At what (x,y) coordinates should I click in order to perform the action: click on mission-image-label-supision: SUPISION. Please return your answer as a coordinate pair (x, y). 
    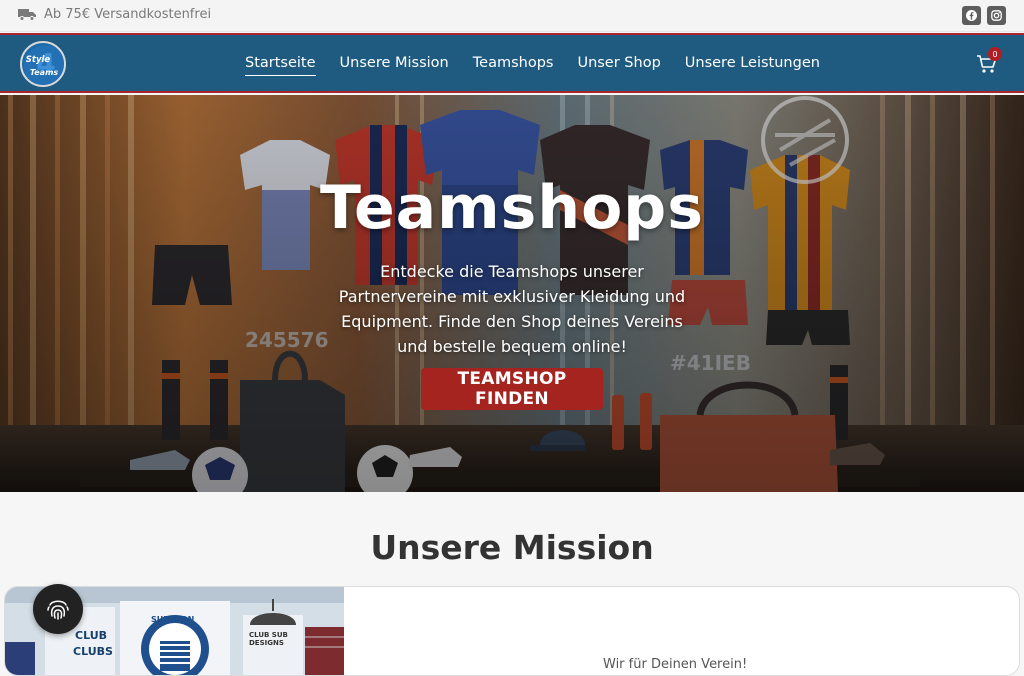
    Looking at the image, I should click on (173, 619).